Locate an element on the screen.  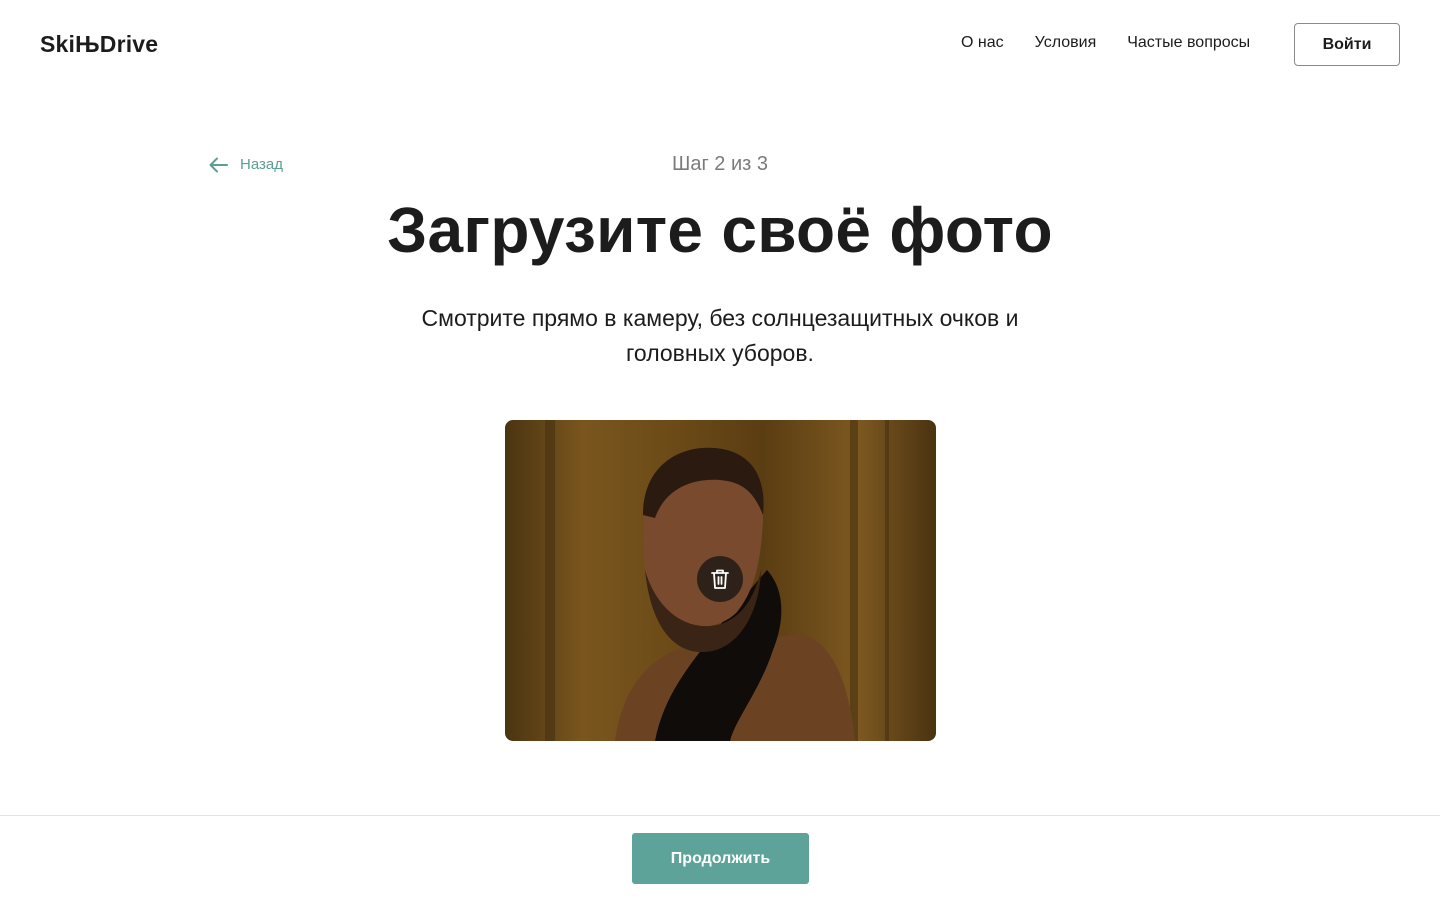
nav-link-faq: Частые вопросы is located at coordinates (1188, 43).